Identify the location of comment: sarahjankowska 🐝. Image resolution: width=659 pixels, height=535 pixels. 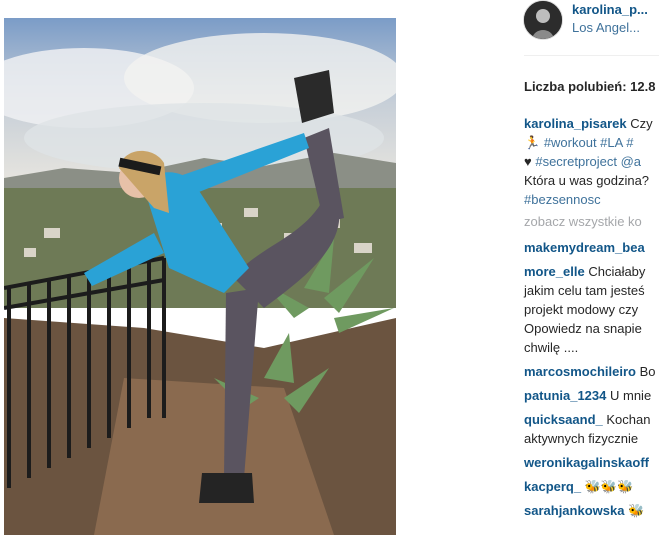
(591, 510).